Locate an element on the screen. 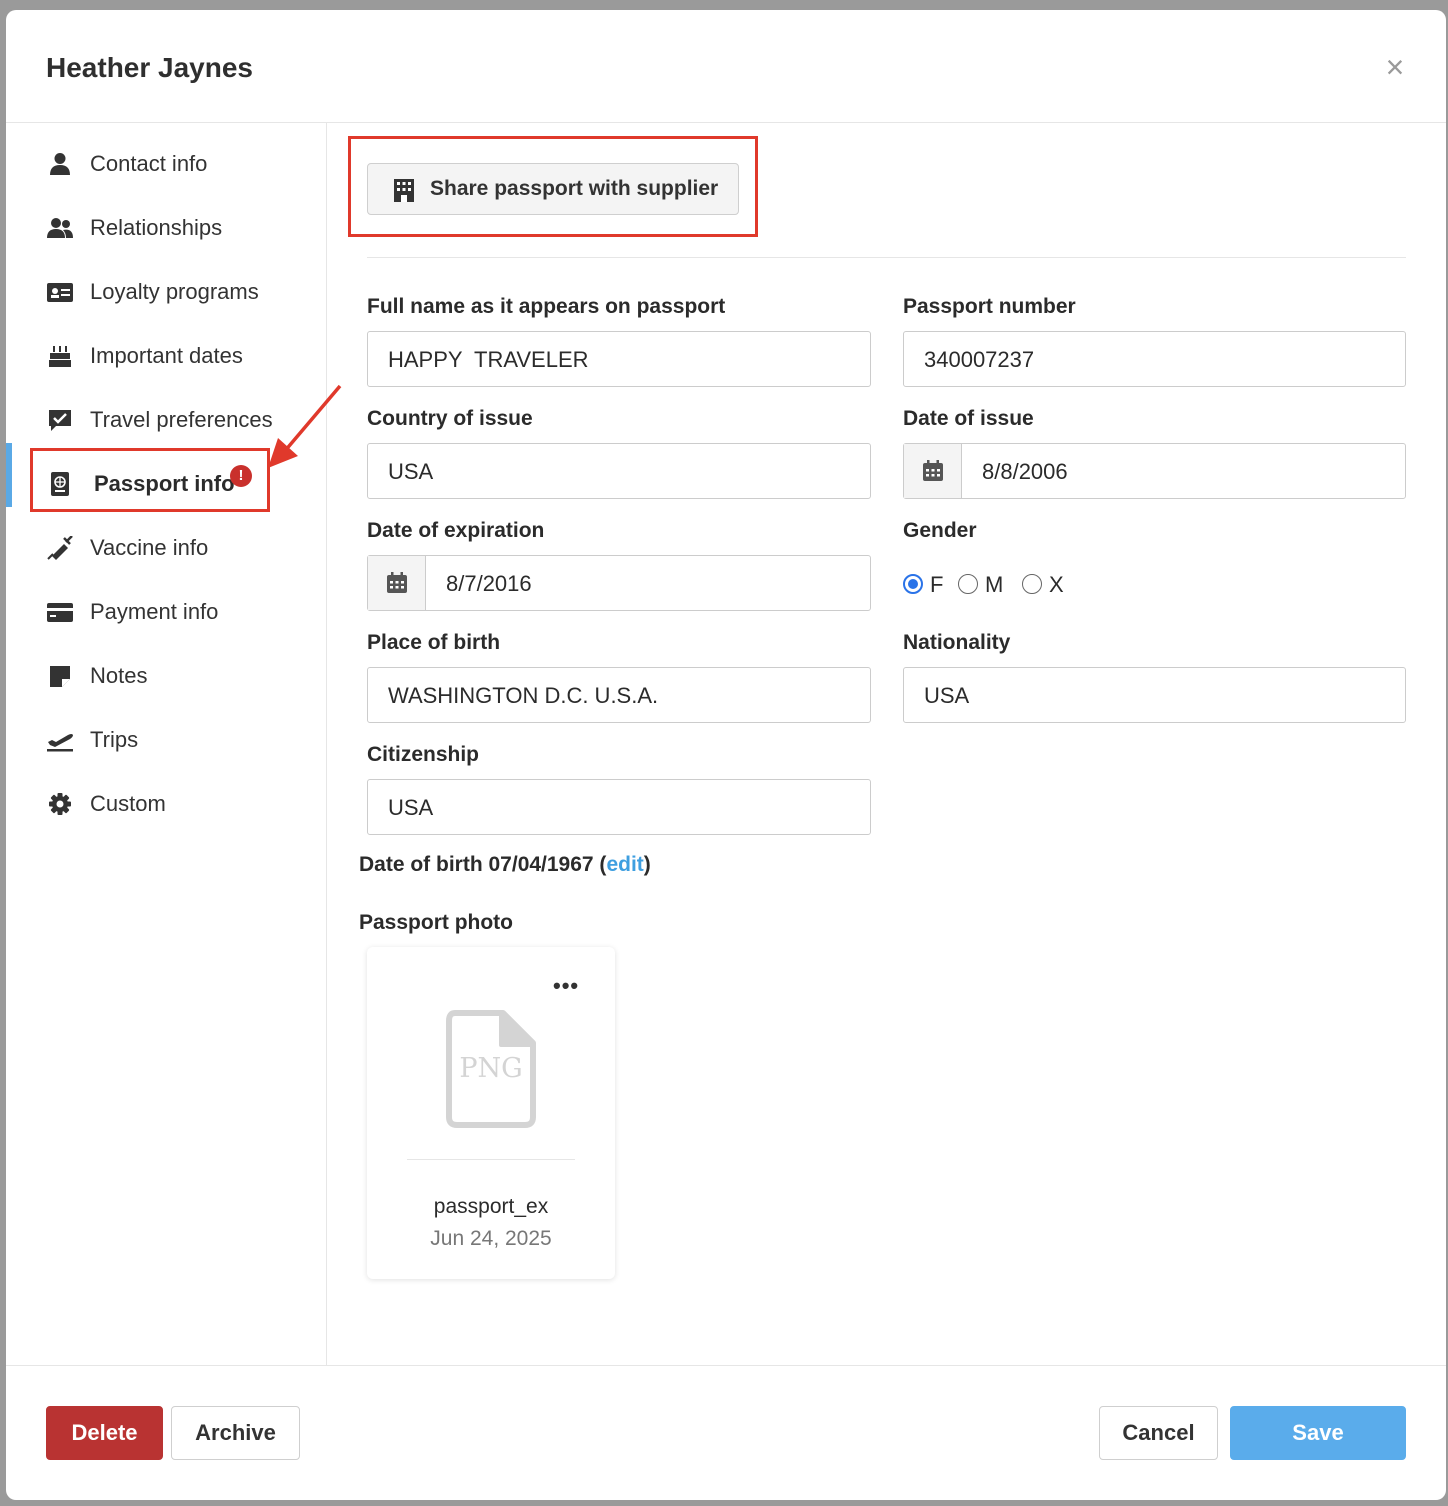  sidebar-item-label: Trips is located at coordinates (114, 739).